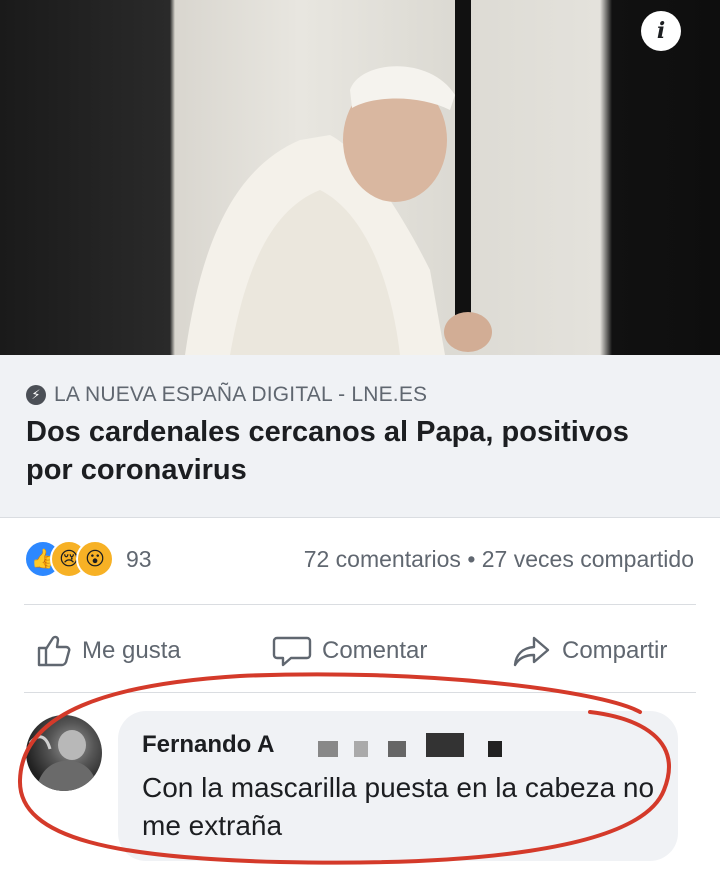 This screenshot has height=884, width=720. What do you see at coordinates (338, 210) in the screenshot?
I see `figure-illustration` at bounding box center [338, 210].